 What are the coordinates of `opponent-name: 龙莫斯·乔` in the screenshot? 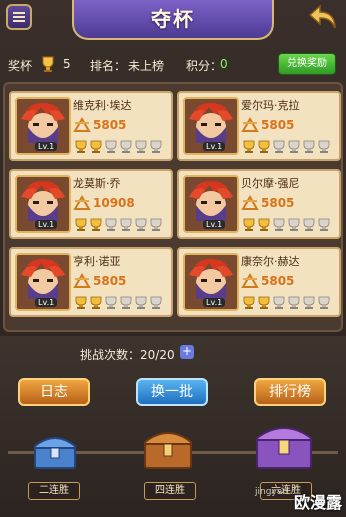 It's located at (97, 183).